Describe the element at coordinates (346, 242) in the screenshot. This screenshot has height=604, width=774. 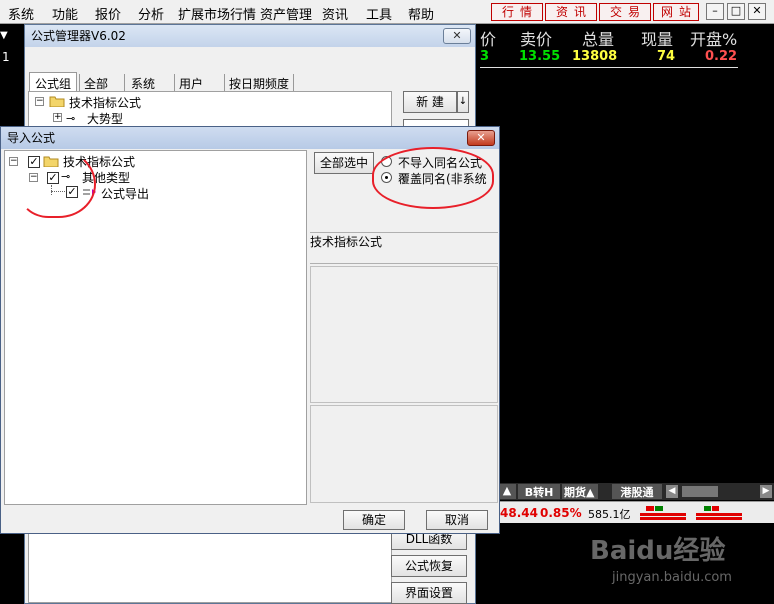
I see `info-label: 技术指标公式` at that location.